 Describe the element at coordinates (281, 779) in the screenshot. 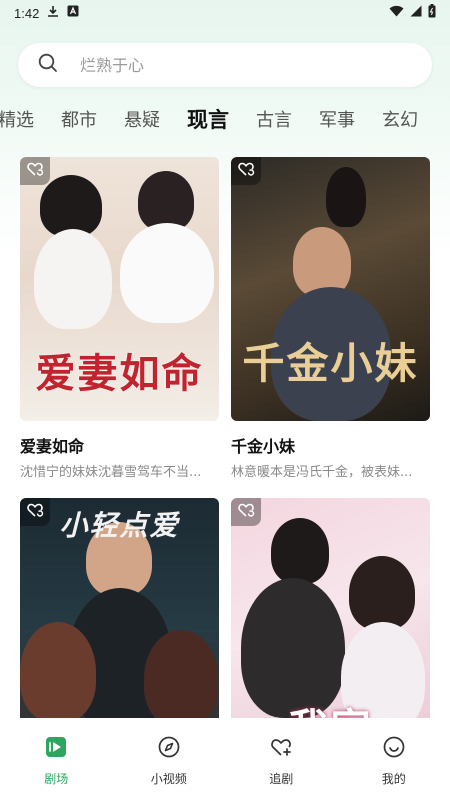

I see `nav-label: 追剧` at that location.